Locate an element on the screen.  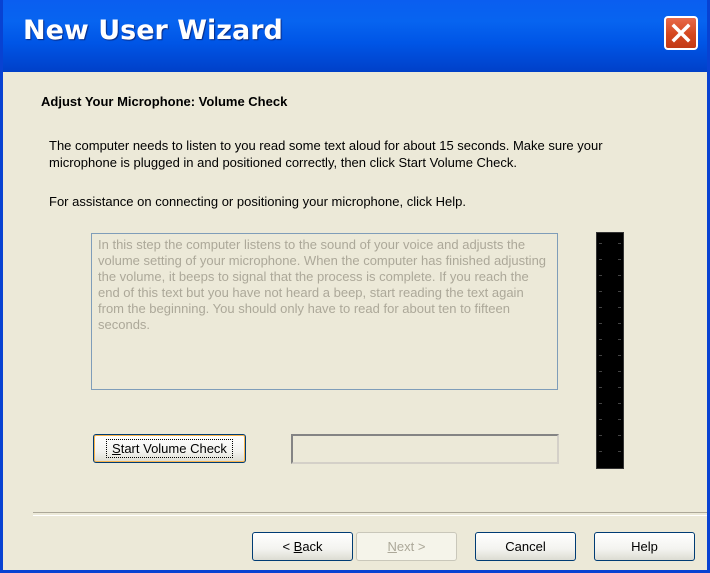
volume-meter is located at coordinates (610, 350).